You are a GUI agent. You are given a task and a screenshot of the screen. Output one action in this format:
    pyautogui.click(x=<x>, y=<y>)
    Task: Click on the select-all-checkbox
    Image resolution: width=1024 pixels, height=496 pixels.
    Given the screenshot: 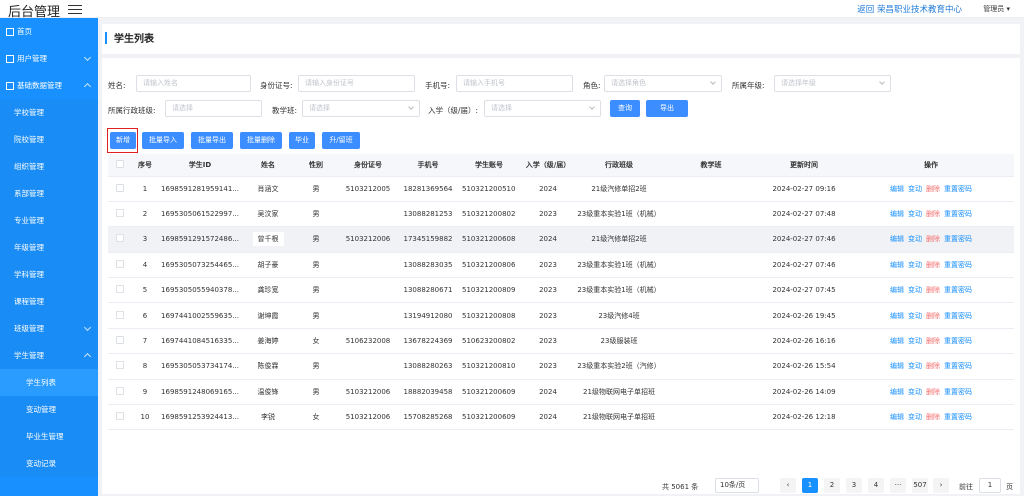 What is the action you would take?
    pyautogui.click(x=120, y=163)
    